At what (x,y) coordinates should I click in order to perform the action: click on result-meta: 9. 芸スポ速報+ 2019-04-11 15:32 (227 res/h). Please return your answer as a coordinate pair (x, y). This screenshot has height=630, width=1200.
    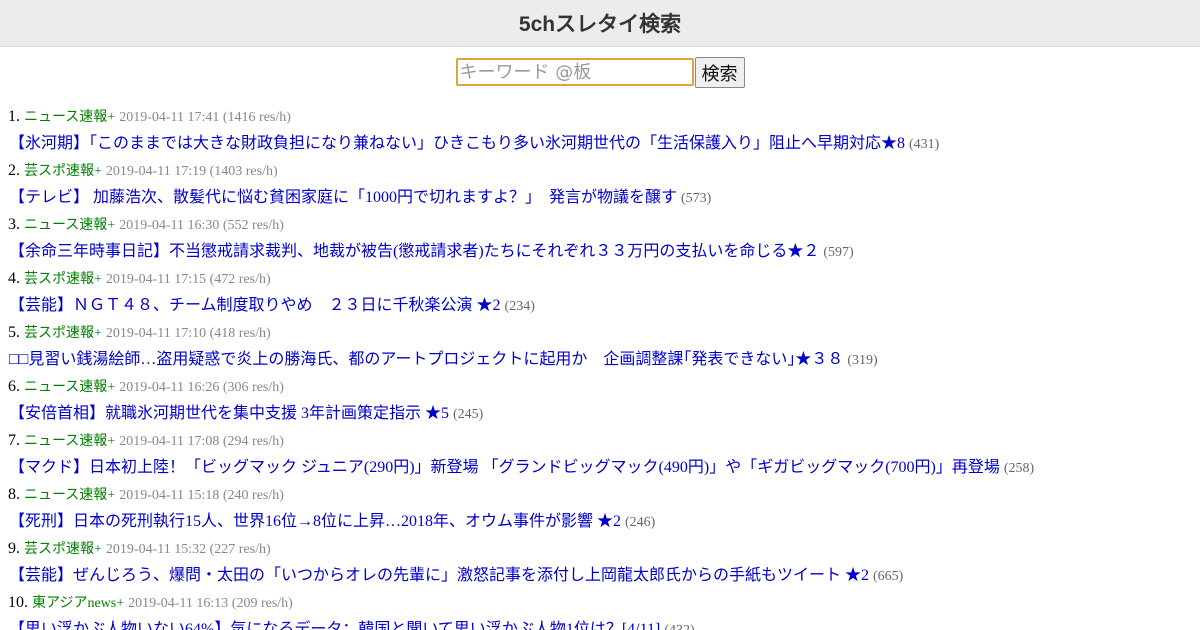
    Looking at the image, I should click on (604, 548).